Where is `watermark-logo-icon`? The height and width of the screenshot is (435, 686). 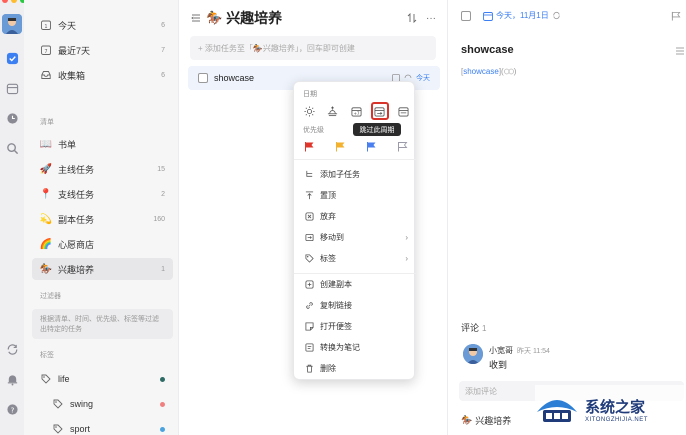 watermark-logo-icon is located at coordinates (557, 411).